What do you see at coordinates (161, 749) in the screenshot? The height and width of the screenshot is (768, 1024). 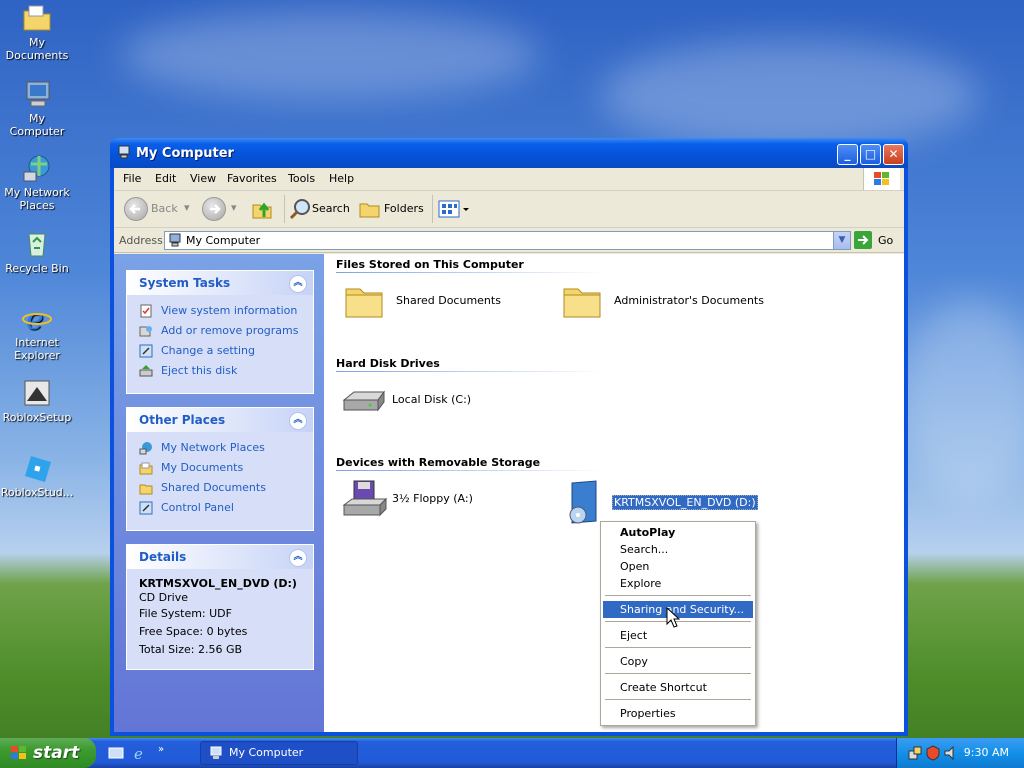 I see `quick-launch-expand-icon: »` at bounding box center [161, 749].